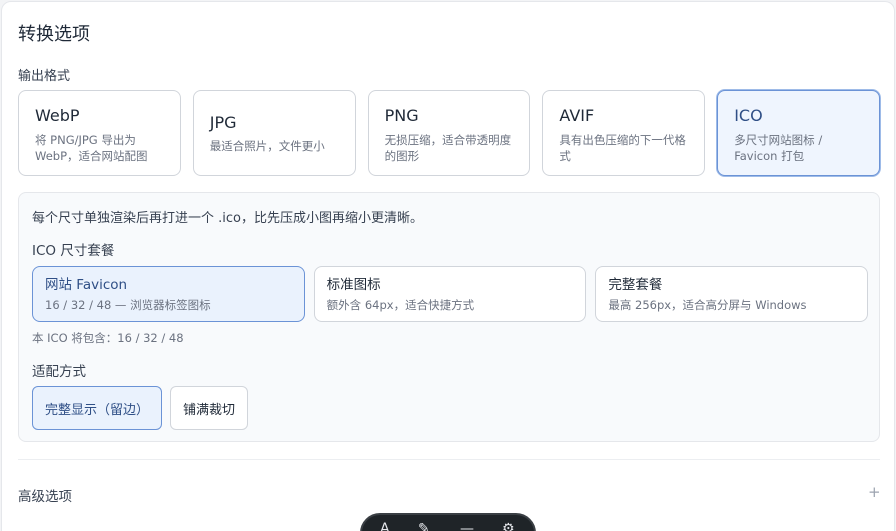  What do you see at coordinates (168, 294) in the screenshot?
I see `size-card-favicon: 网站 Favicon 16 / 32 / 48 — 浏览器标签图标` at bounding box center [168, 294].